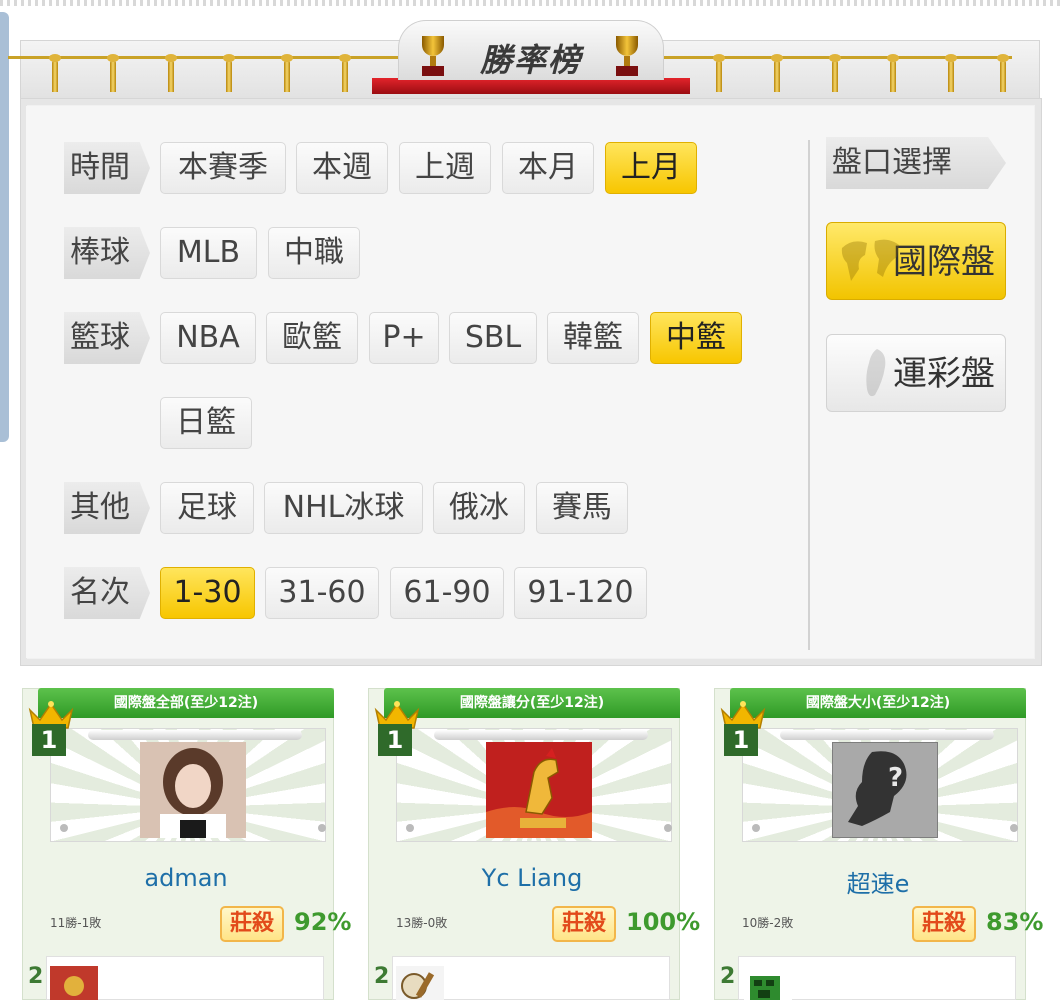  I want to click on win-percent: 92%, so click(323, 922).